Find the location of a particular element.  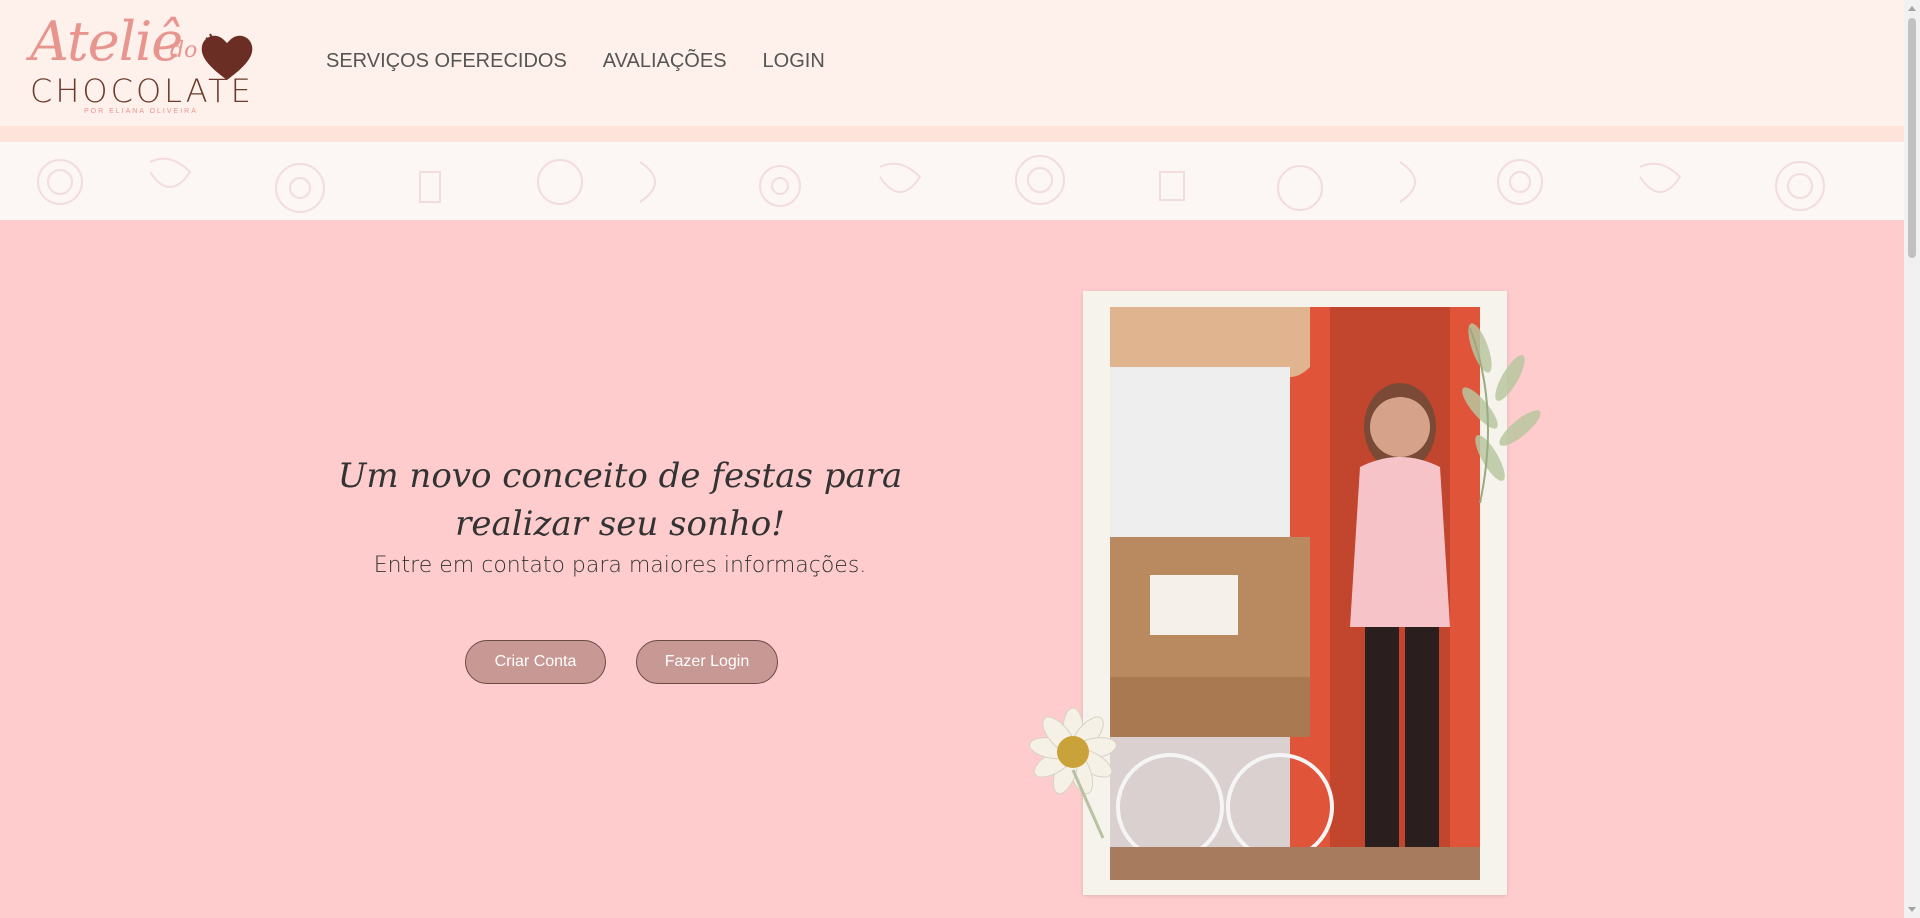

daisy-decoration is located at coordinates (1073, 773).